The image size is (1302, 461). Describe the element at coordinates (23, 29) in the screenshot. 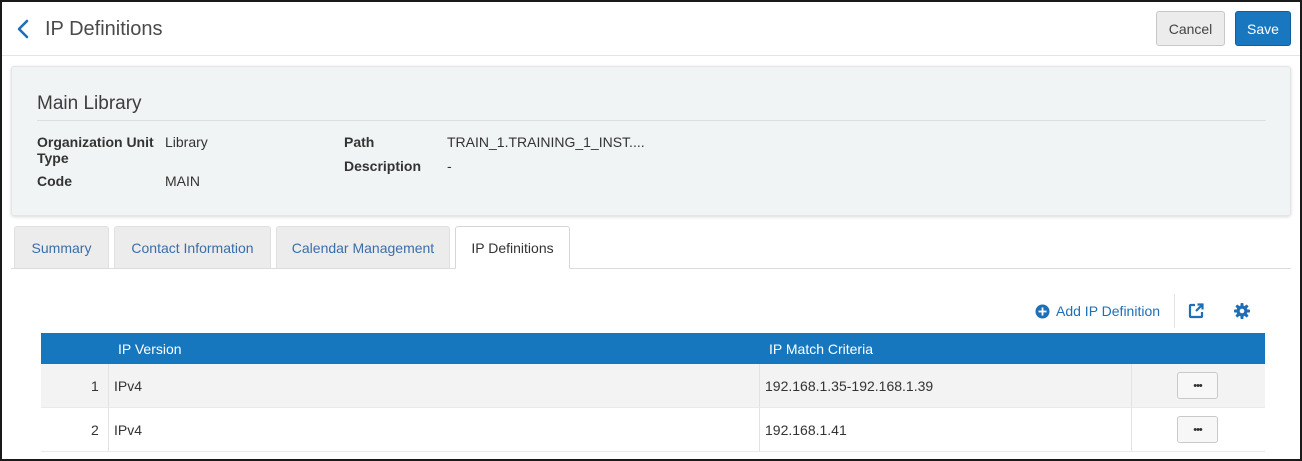

I see `back-arrow-icon` at that location.